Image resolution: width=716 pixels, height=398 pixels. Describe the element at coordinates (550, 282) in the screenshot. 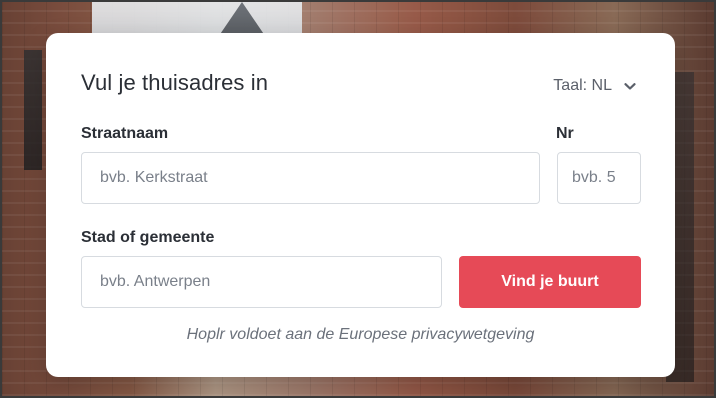

I see `find-neighborhood-button: Vind je buurt` at that location.